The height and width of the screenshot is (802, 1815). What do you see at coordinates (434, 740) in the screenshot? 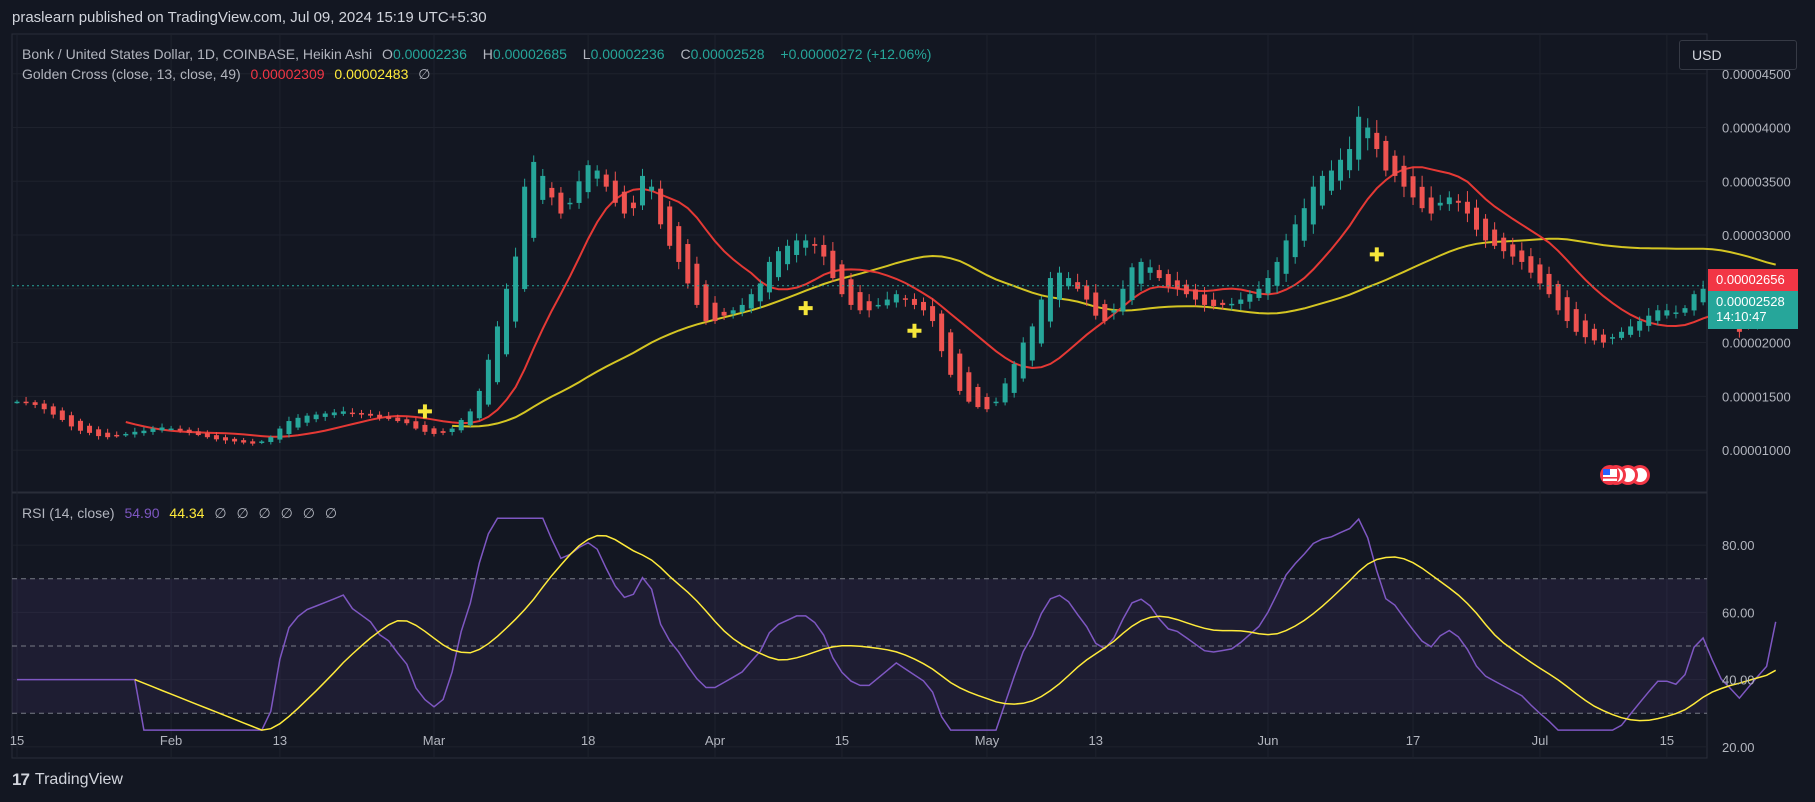
I see `time-tick-label: Mar` at bounding box center [434, 740].